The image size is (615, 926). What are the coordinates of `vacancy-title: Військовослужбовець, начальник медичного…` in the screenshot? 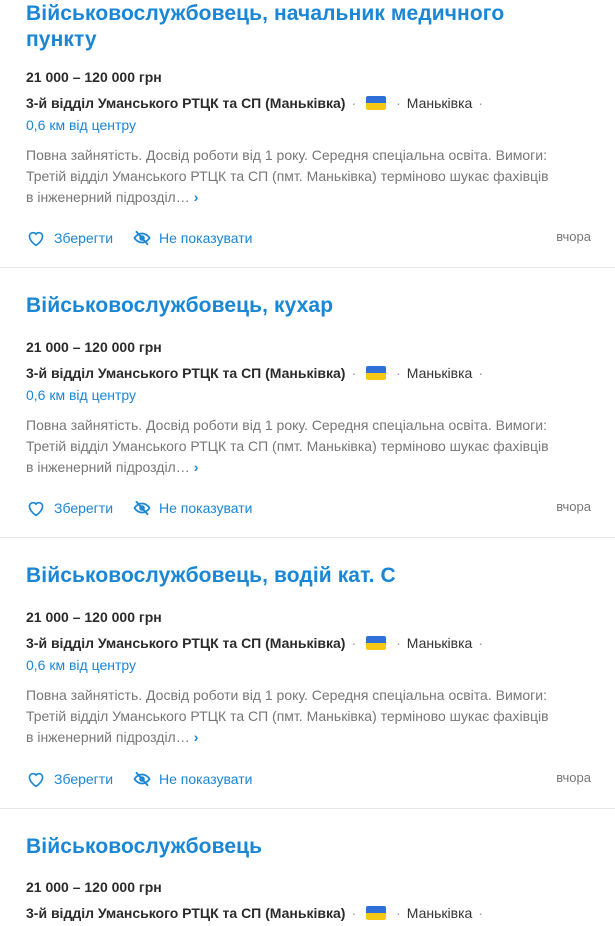 It's located at (286, 27).